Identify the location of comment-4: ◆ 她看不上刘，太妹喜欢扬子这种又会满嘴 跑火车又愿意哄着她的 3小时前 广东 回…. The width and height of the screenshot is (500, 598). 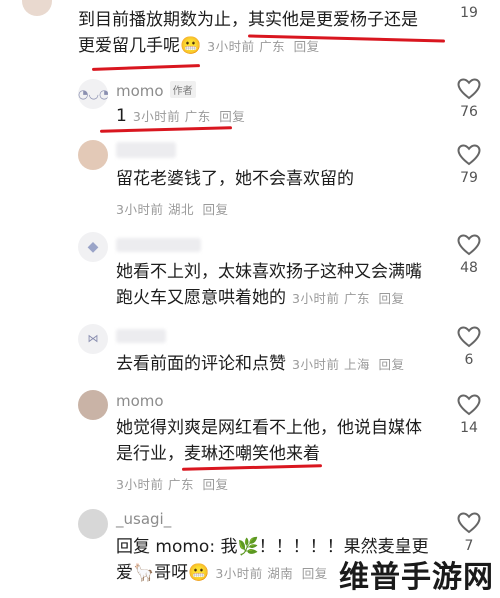
(250, 274).